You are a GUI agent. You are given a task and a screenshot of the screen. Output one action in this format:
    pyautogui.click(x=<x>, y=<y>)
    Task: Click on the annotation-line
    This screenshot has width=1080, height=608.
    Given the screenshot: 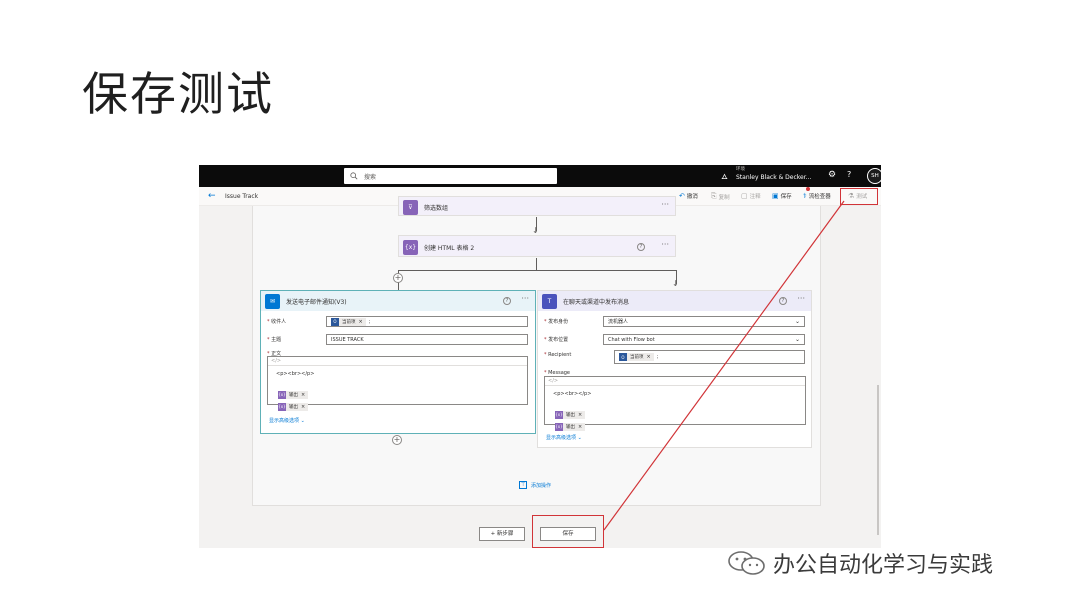 What is the action you would take?
    pyautogui.click(x=724, y=365)
    